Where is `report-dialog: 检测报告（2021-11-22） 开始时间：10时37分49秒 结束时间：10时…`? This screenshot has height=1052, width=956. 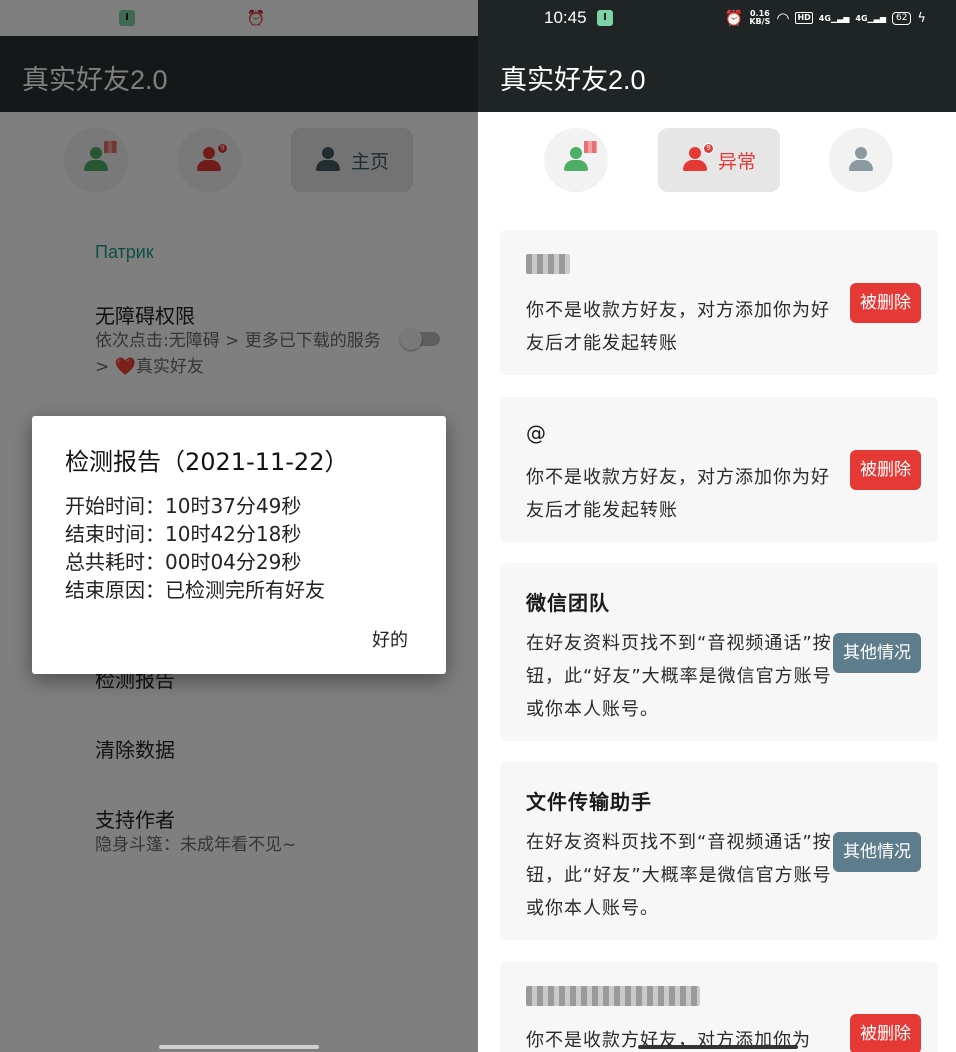 report-dialog: 检测报告（2021-11-22） 开始时间：10时37分49秒 结束时间：10时… is located at coordinates (239, 545).